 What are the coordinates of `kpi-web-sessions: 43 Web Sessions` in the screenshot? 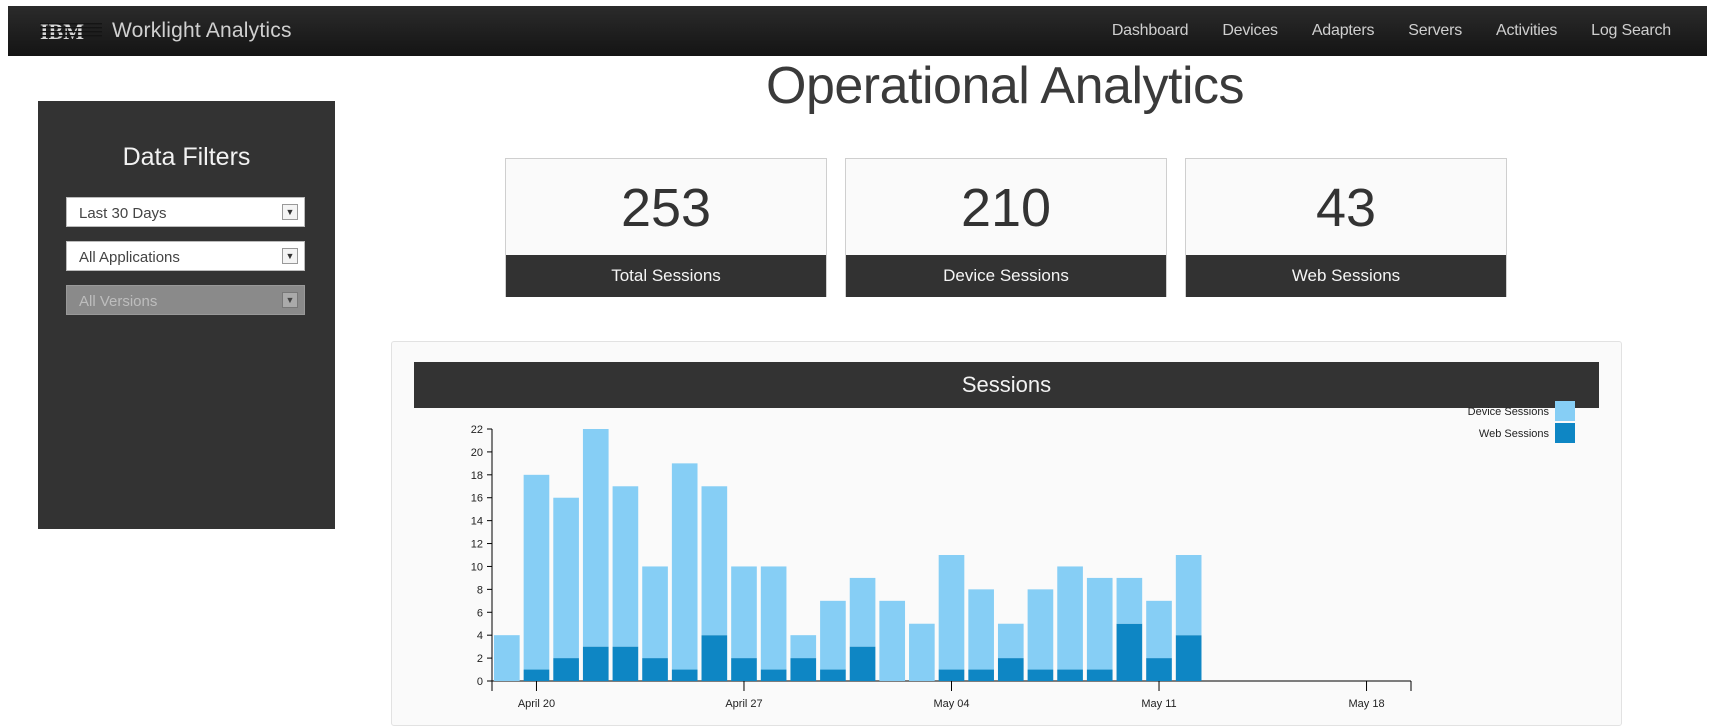 It's located at (1346, 227).